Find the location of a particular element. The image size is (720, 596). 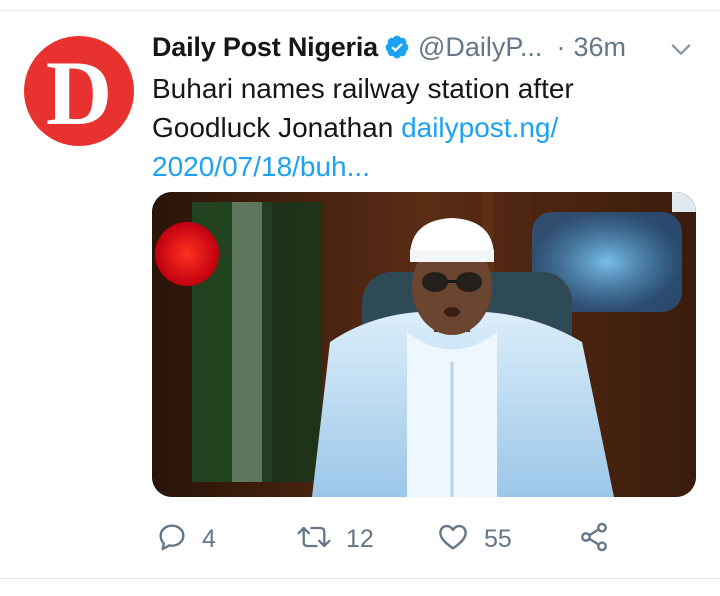

timestamp: 36m is located at coordinates (599, 47).